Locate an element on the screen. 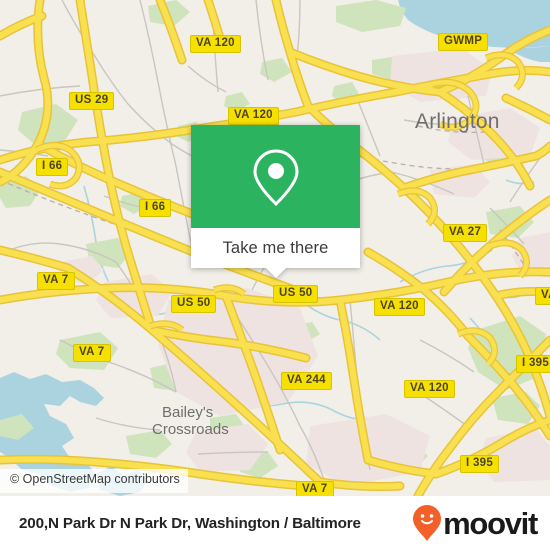 This screenshot has height=550, width=550. popup-action-bar: Take me there is located at coordinates (275, 253).